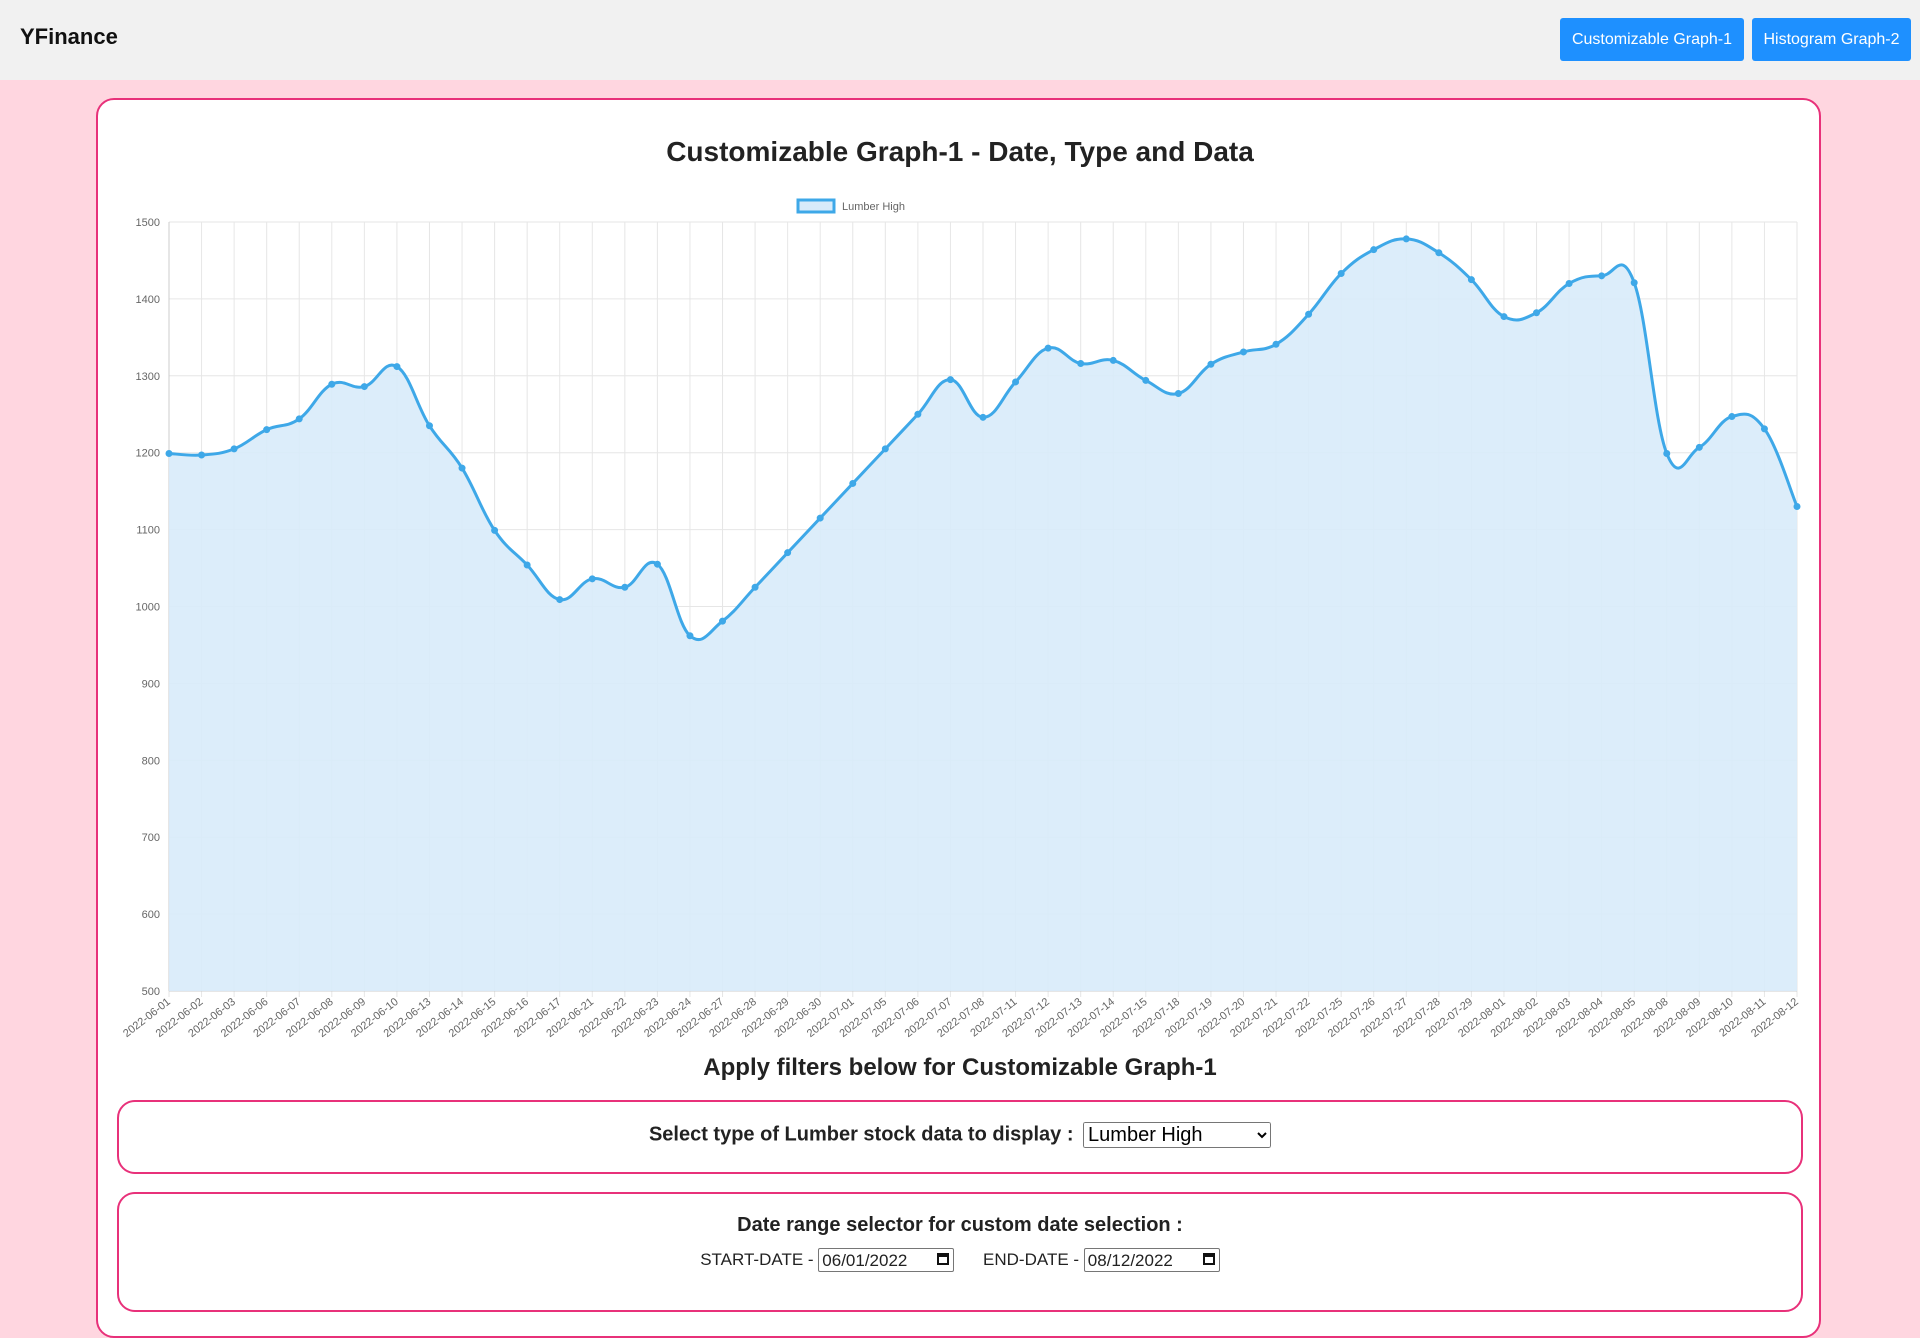 The height and width of the screenshot is (1338, 1920). I want to click on y-tick-label: 1100, so click(148, 531).